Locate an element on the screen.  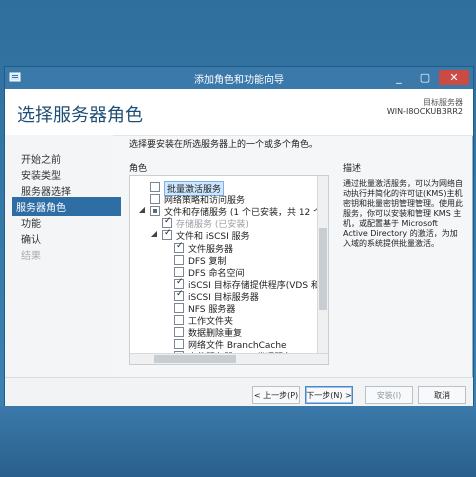
previous-button-label: < 上一步(P) is located at coordinates (276, 395).